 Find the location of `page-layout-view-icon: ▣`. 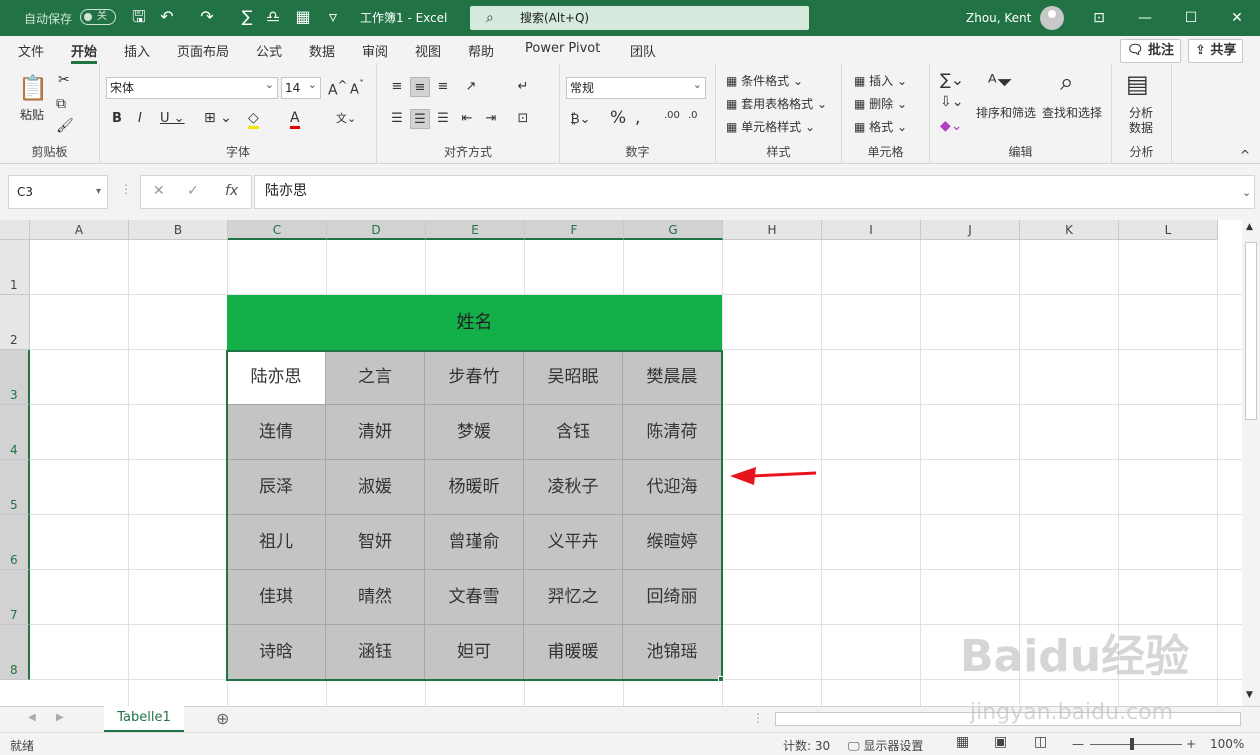

page-layout-view-icon: ▣ is located at coordinates (1000, 742).